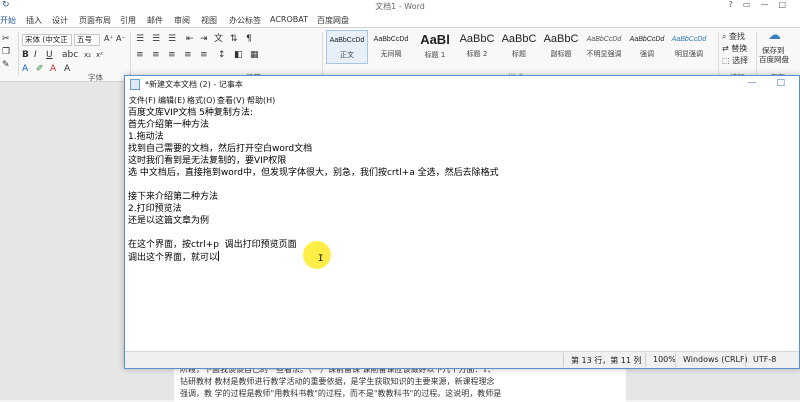  What do you see at coordinates (121, 39) in the screenshot?
I see `shrink-font-icon: A⁻` at bounding box center [121, 39].